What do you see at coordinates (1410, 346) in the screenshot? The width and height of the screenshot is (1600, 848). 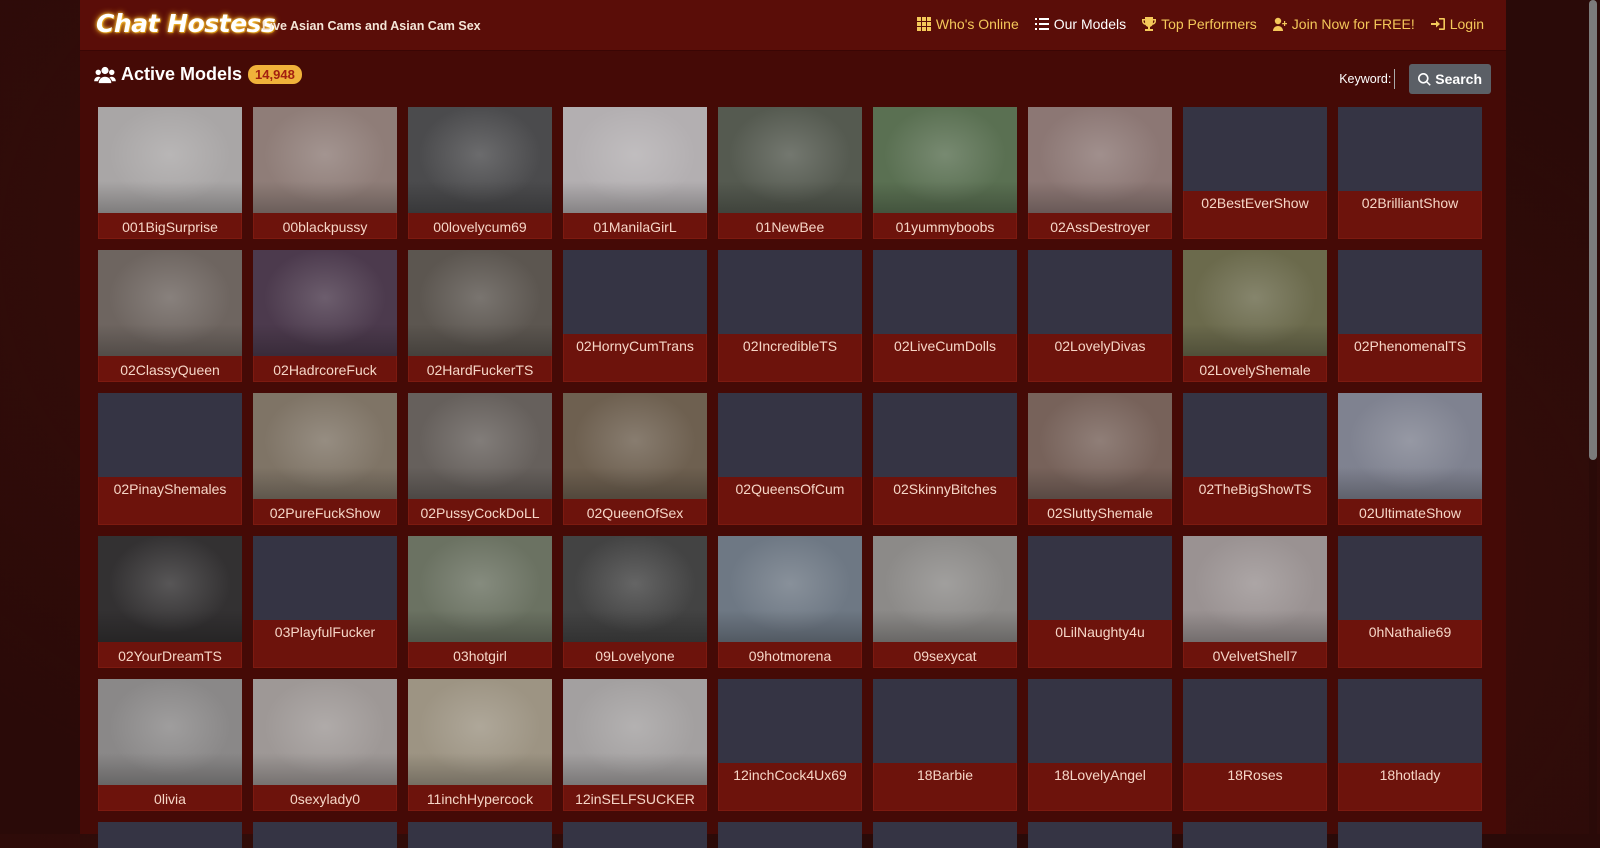 I see `model-name: 02PhenomenalTS` at bounding box center [1410, 346].